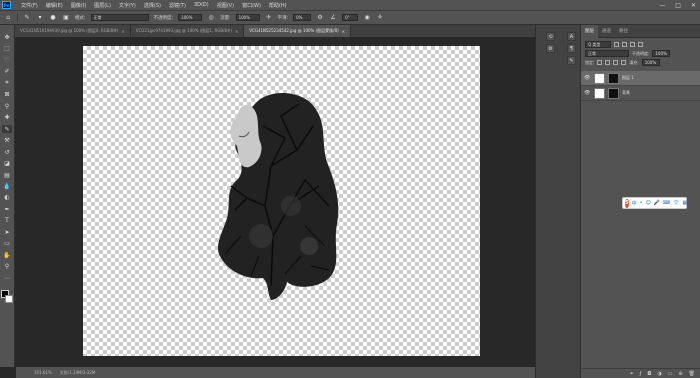 The image size is (700, 378). Describe the element at coordinates (571, 48) in the screenshot. I see `paragraph-panel-icon: ¶` at that location.